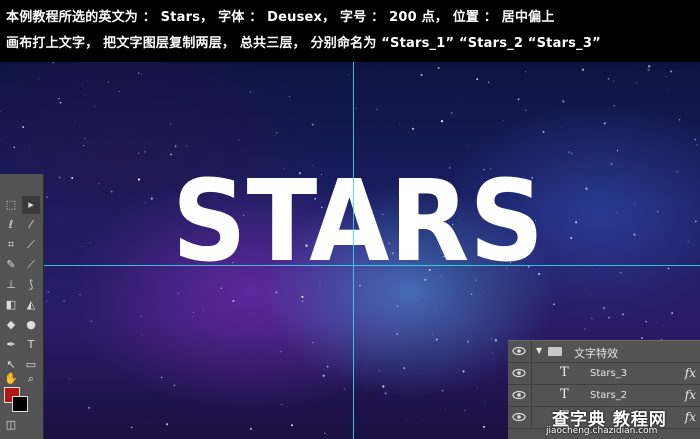  I want to click on hand-icon: ✋, so click(11, 379).